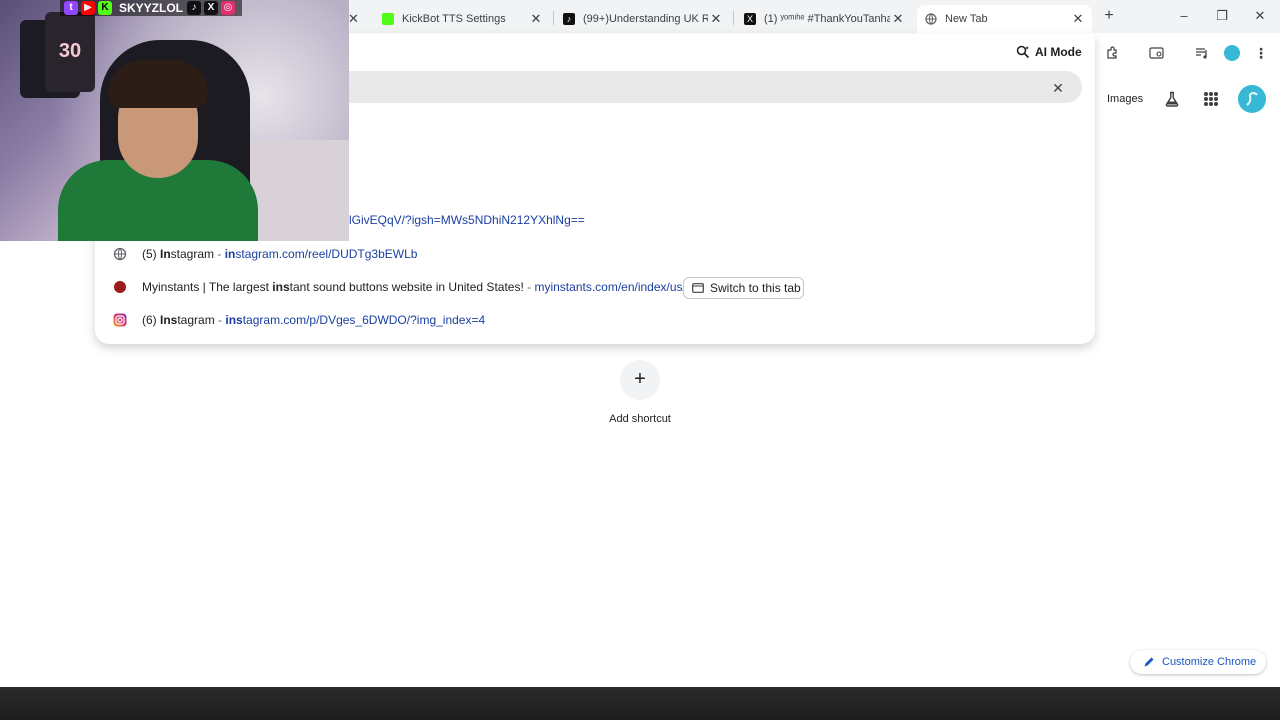  Describe the element at coordinates (1222, 16) in the screenshot. I see `restore-icon: ❐` at that location.